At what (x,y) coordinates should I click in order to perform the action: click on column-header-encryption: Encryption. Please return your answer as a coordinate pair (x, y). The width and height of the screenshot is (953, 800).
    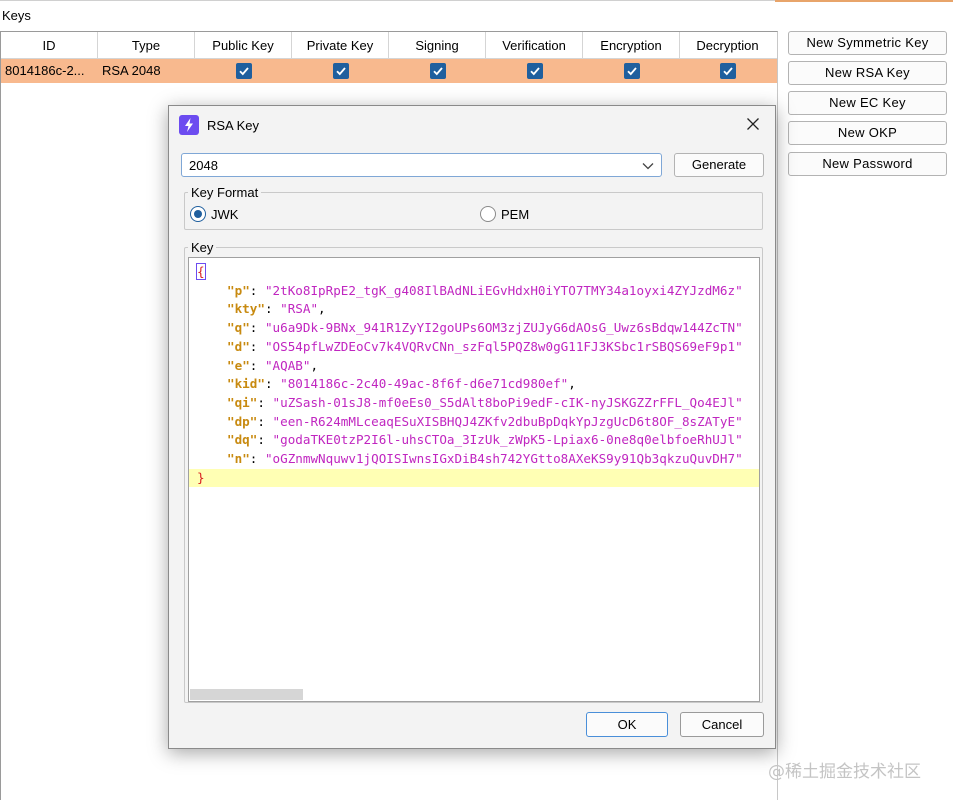
    Looking at the image, I should click on (631, 45).